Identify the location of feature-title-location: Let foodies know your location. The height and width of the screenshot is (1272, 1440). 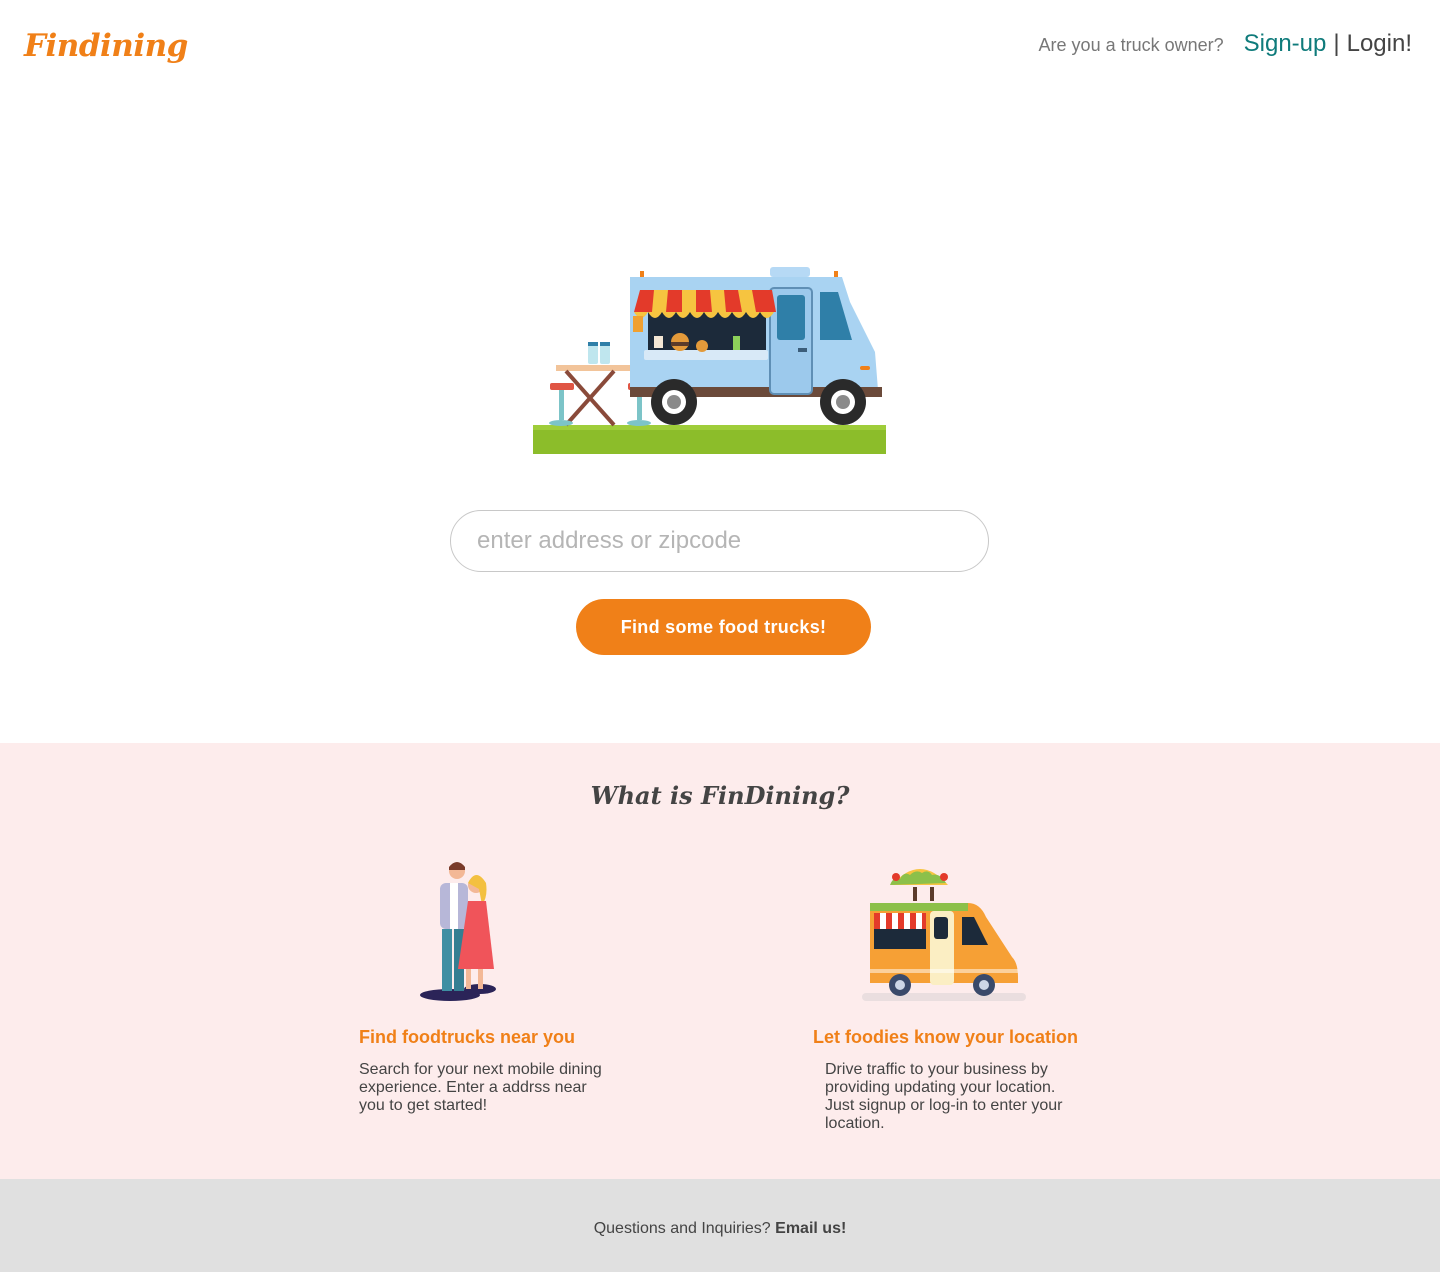
(946, 1037).